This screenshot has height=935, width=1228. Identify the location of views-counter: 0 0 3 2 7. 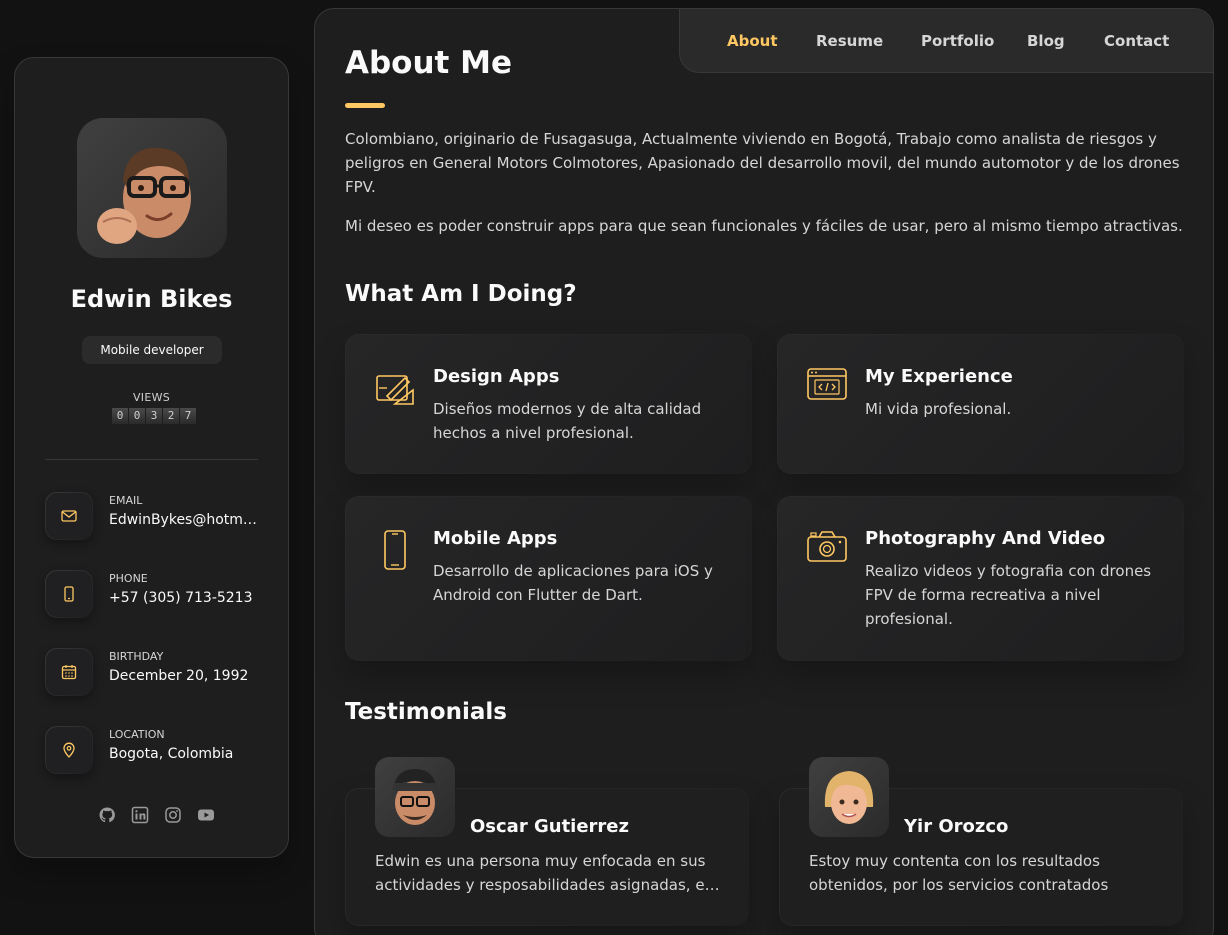
(154, 416).